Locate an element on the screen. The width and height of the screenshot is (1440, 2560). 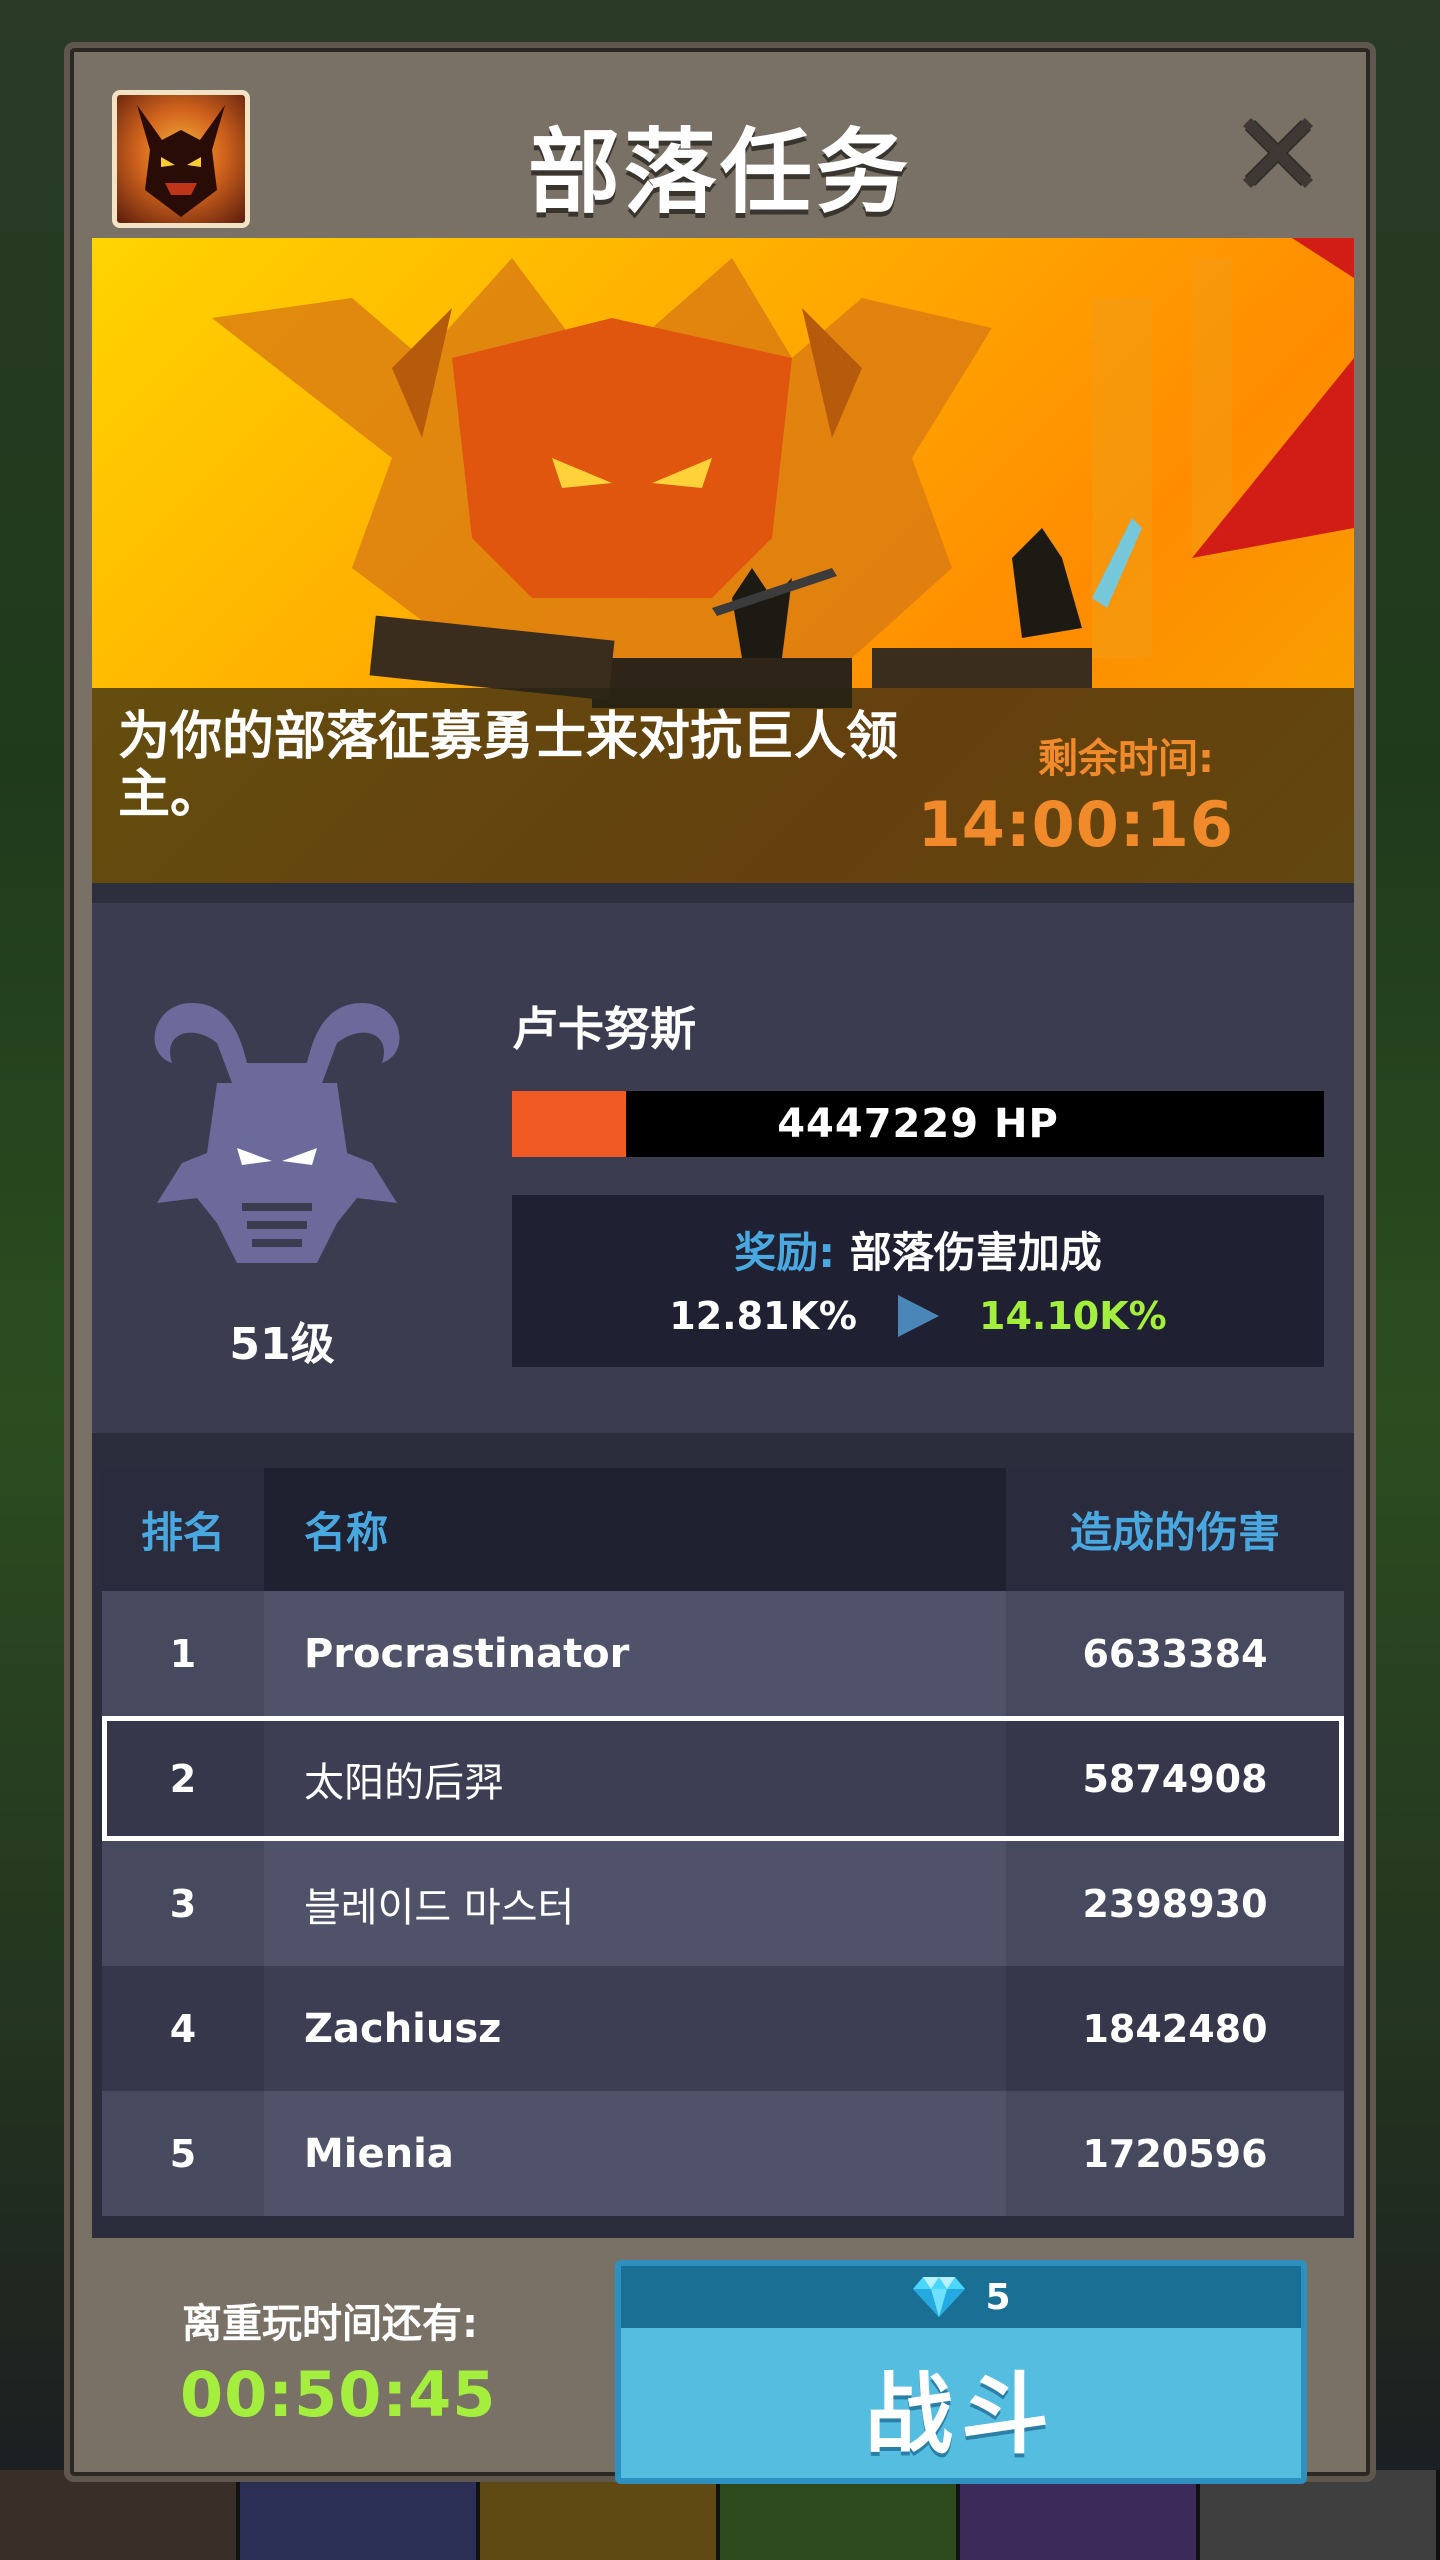
table-row-current-player: 2 太阳的后羿 5874908 is located at coordinates (723, 1778).